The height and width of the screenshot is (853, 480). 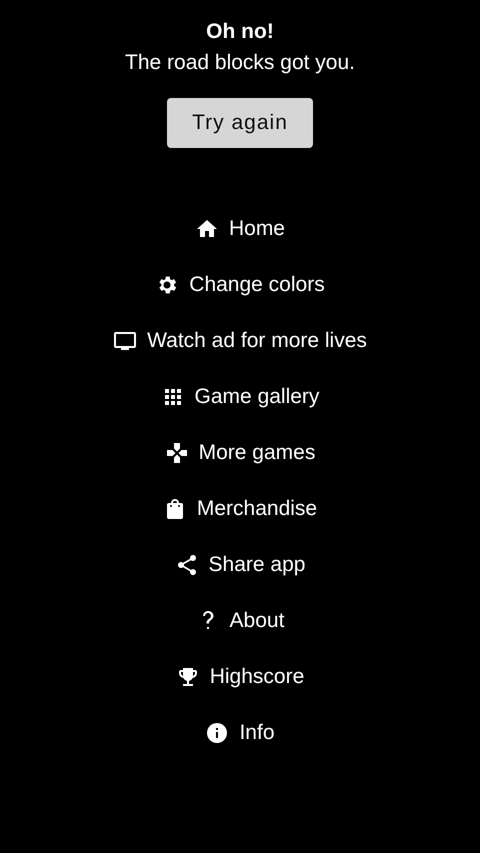 I want to click on info-icon, so click(x=217, y=733).